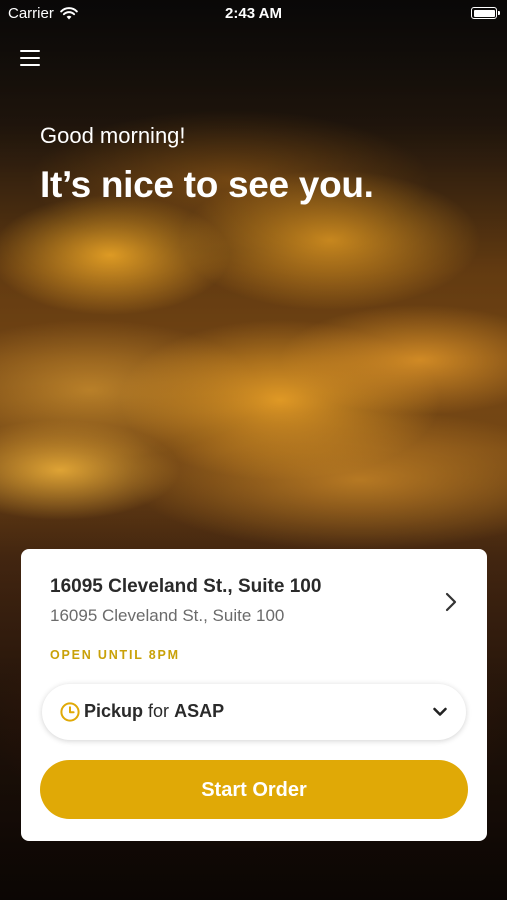  Describe the element at coordinates (31, 58) in the screenshot. I see `menu-icon` at that location.